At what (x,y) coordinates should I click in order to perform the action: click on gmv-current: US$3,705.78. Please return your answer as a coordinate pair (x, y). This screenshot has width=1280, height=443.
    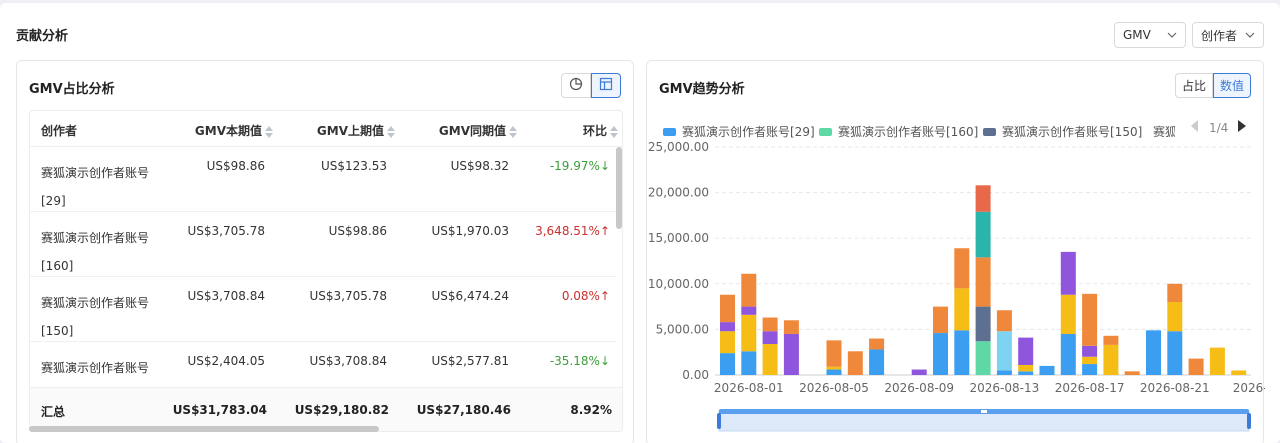
    Looking at the image, I should click on (226, 231).